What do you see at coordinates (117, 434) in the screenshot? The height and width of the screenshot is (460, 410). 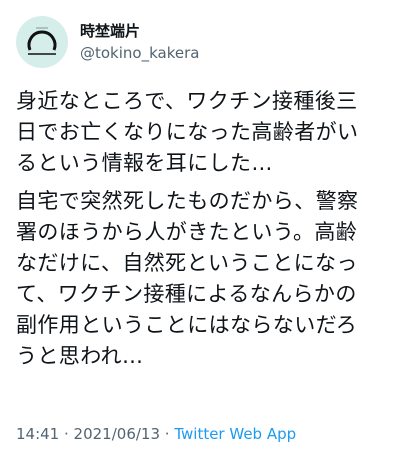 I see `tweet-date: 2021/06/13` at bounding box center [117, 434].